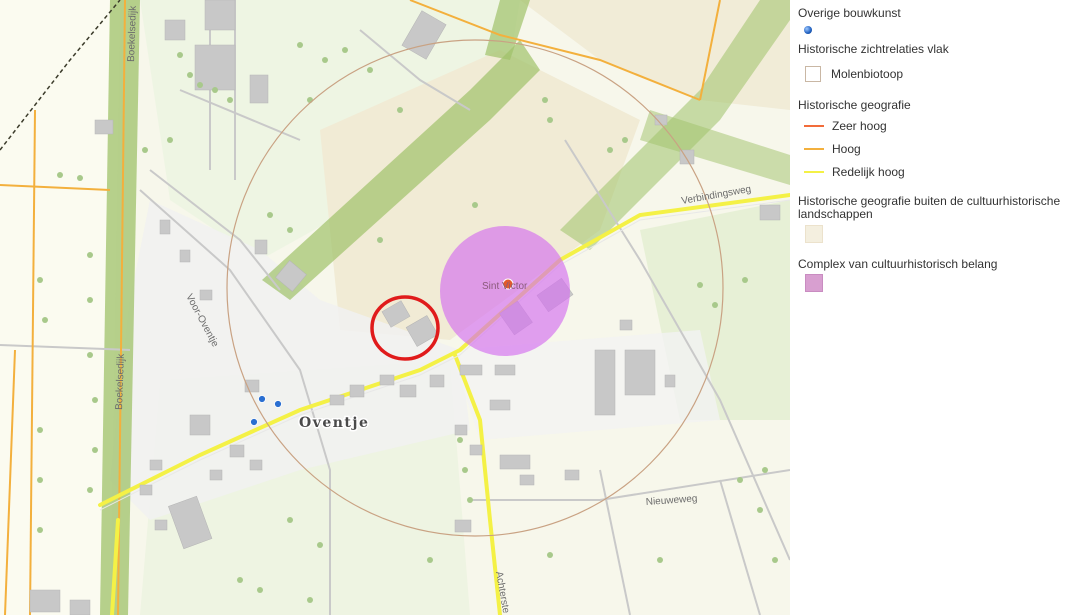 This screenshot has width=1079, height=615. Describe the element at coordinates (120, 381) in the screenshot. I see `street-label-boekelsedijk-south: Boekelsedijk` at that location.